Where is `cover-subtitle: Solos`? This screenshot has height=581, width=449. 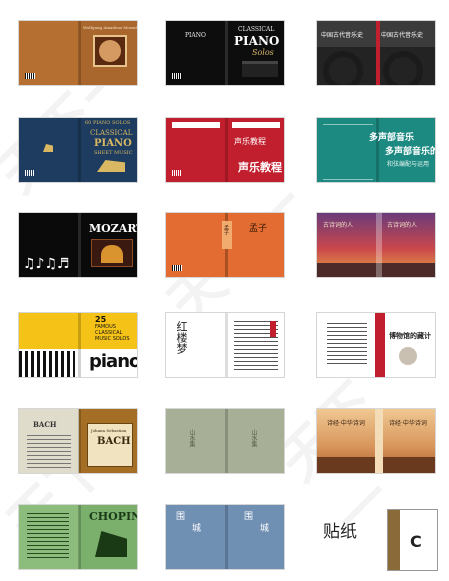 cover-subtitle: Solos is located at coordinates (263, 52).